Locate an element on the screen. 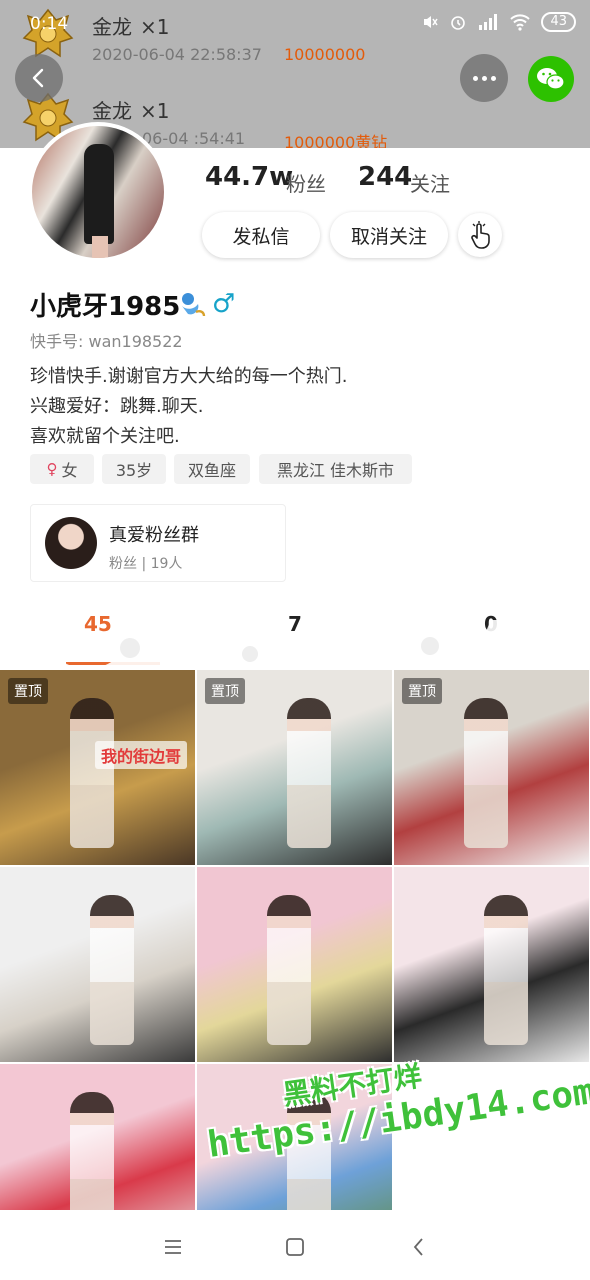 This screenshot has height=1280, width=590. signal-icon is located at coordinates (488, 22).